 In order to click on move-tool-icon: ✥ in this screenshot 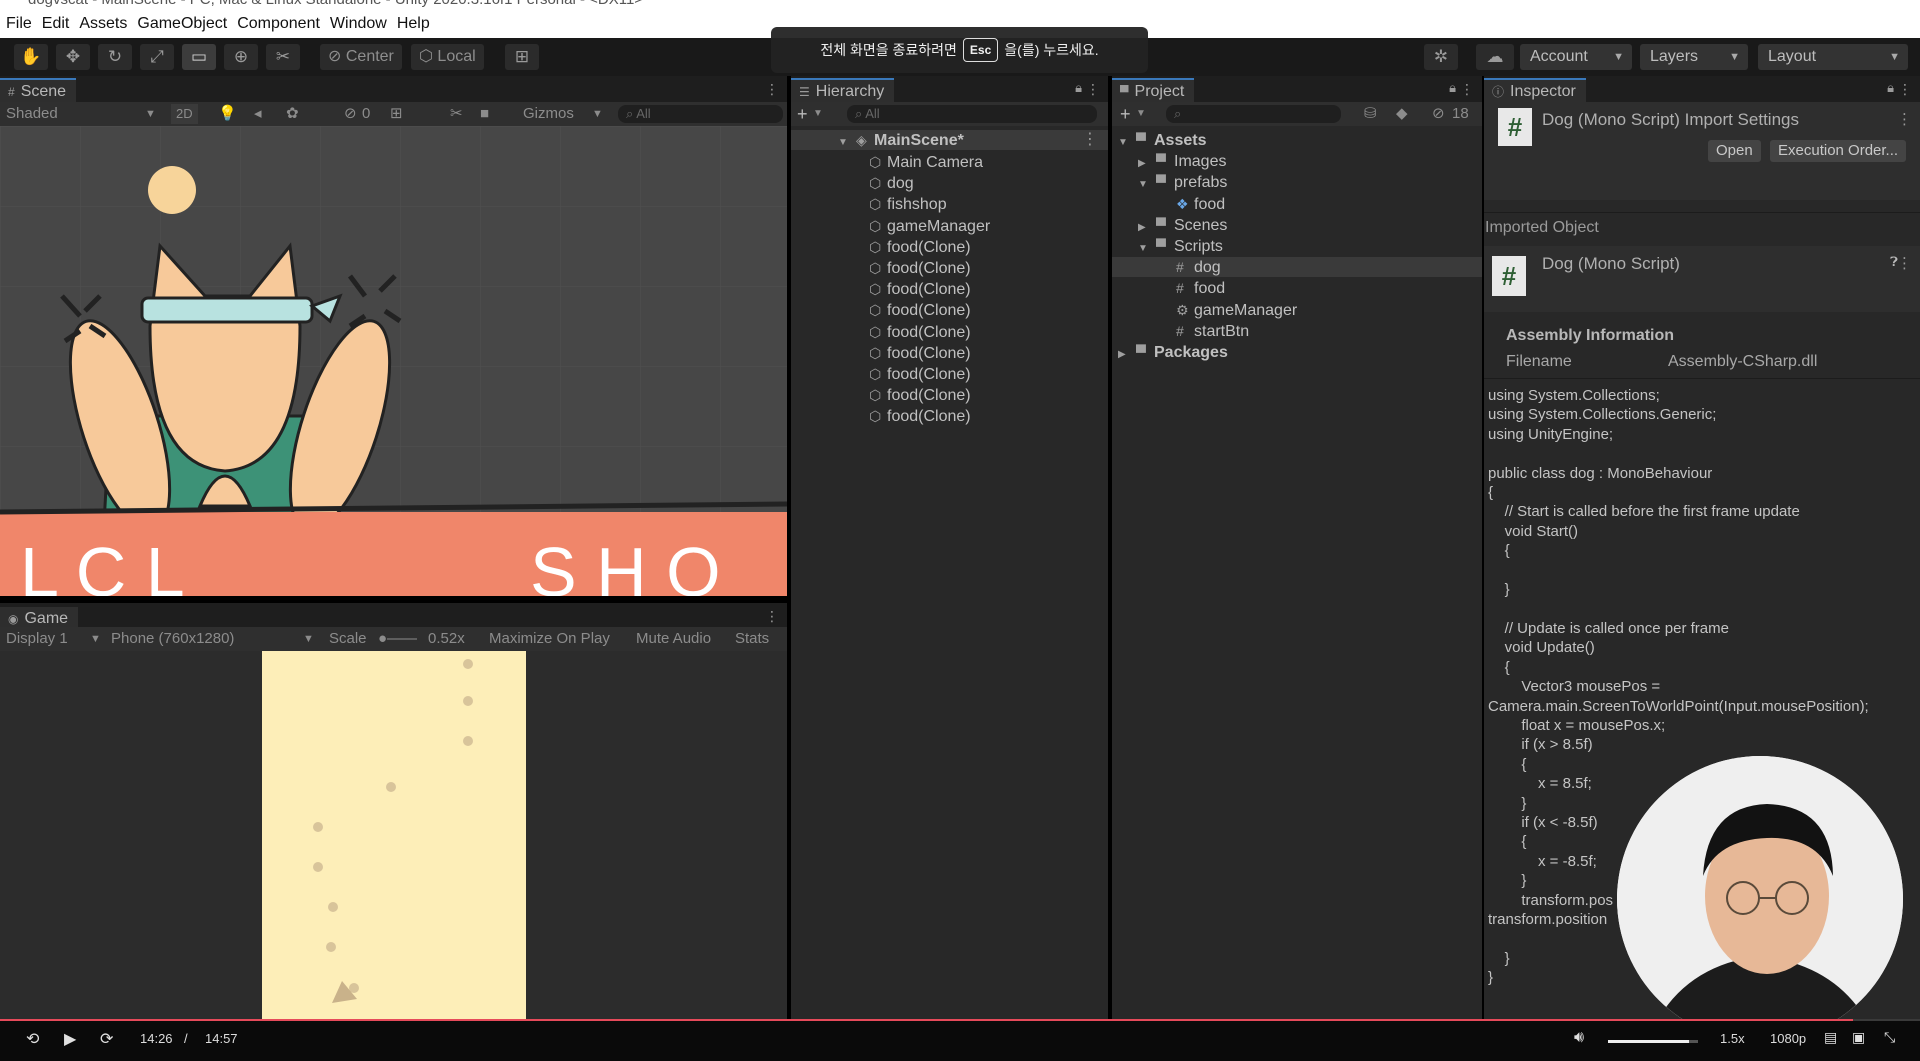, I will do `click(73, 57)`.